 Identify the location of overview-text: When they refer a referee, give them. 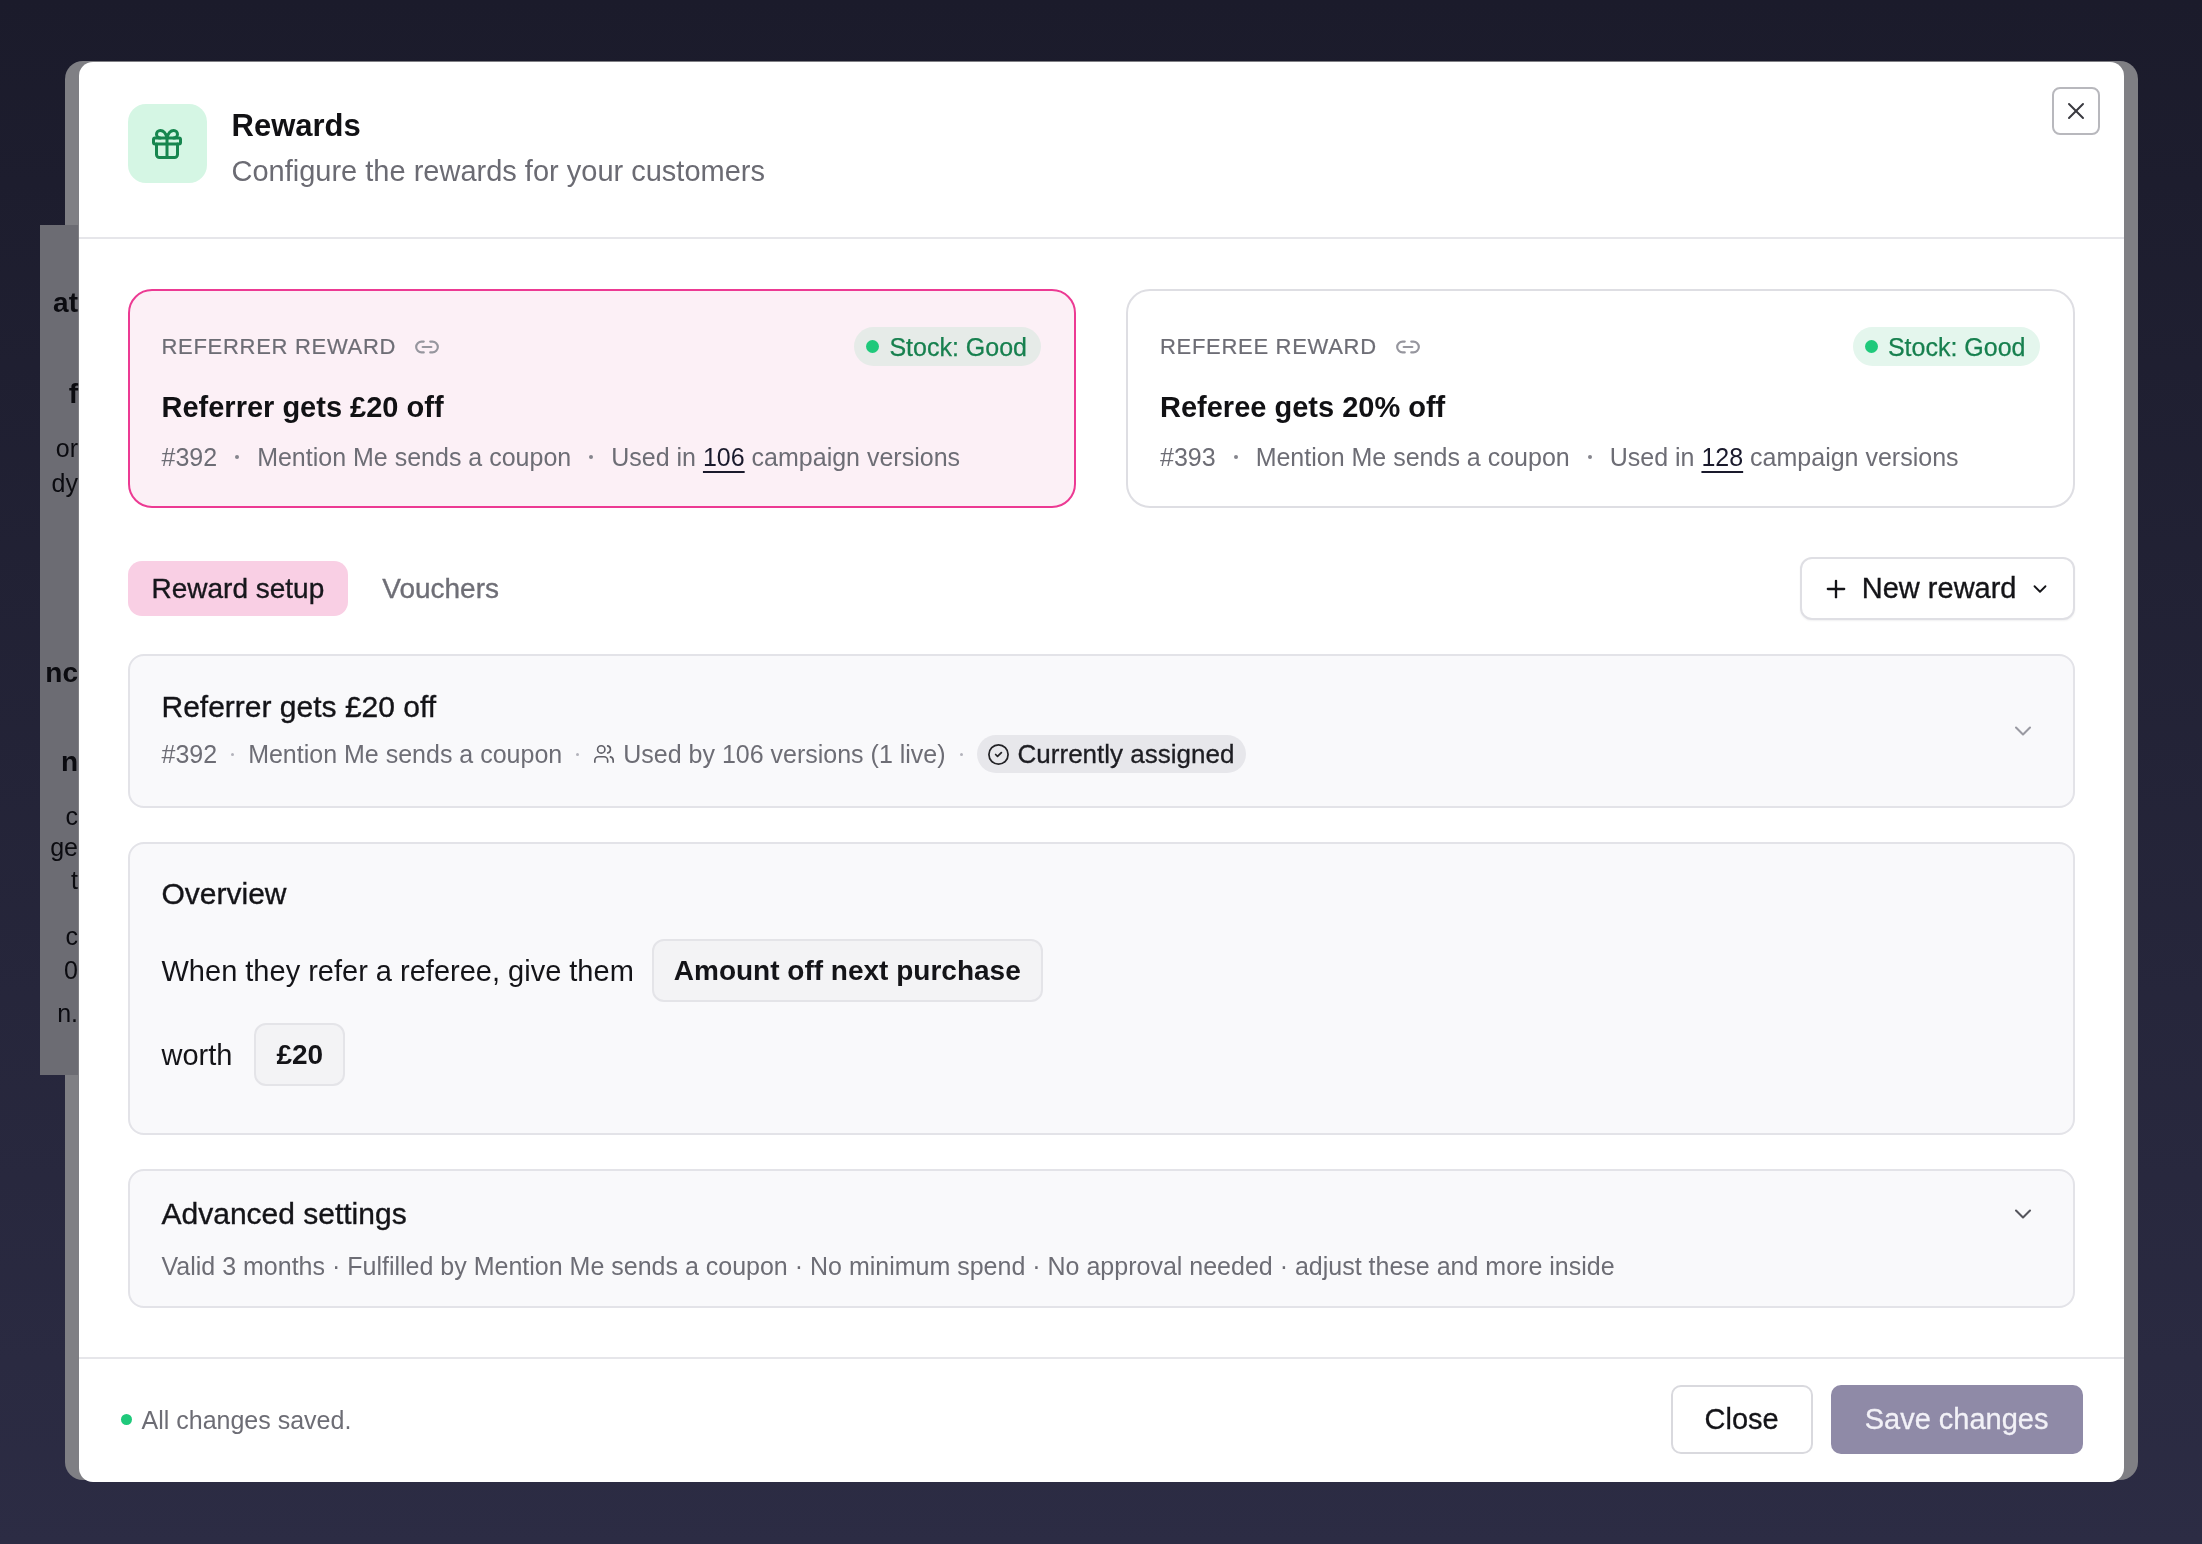
(397, 971).